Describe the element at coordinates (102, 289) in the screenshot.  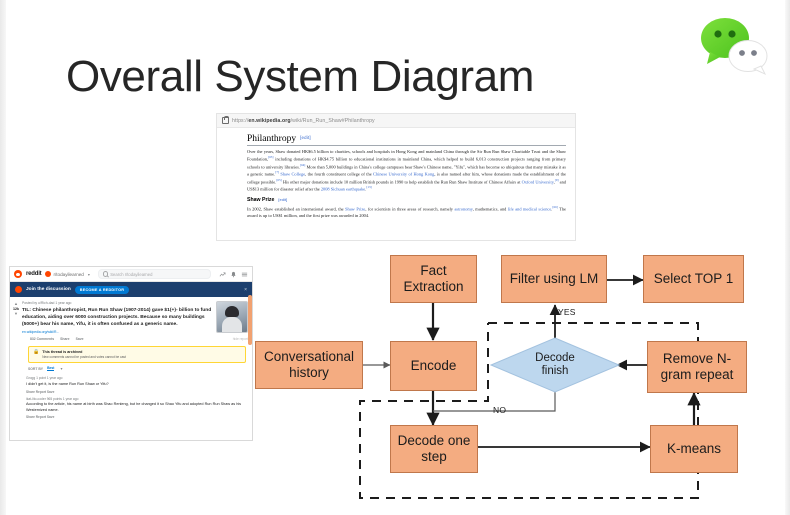
I see `become-a-redditor-button: BECOME A REDDITOR` at that location.